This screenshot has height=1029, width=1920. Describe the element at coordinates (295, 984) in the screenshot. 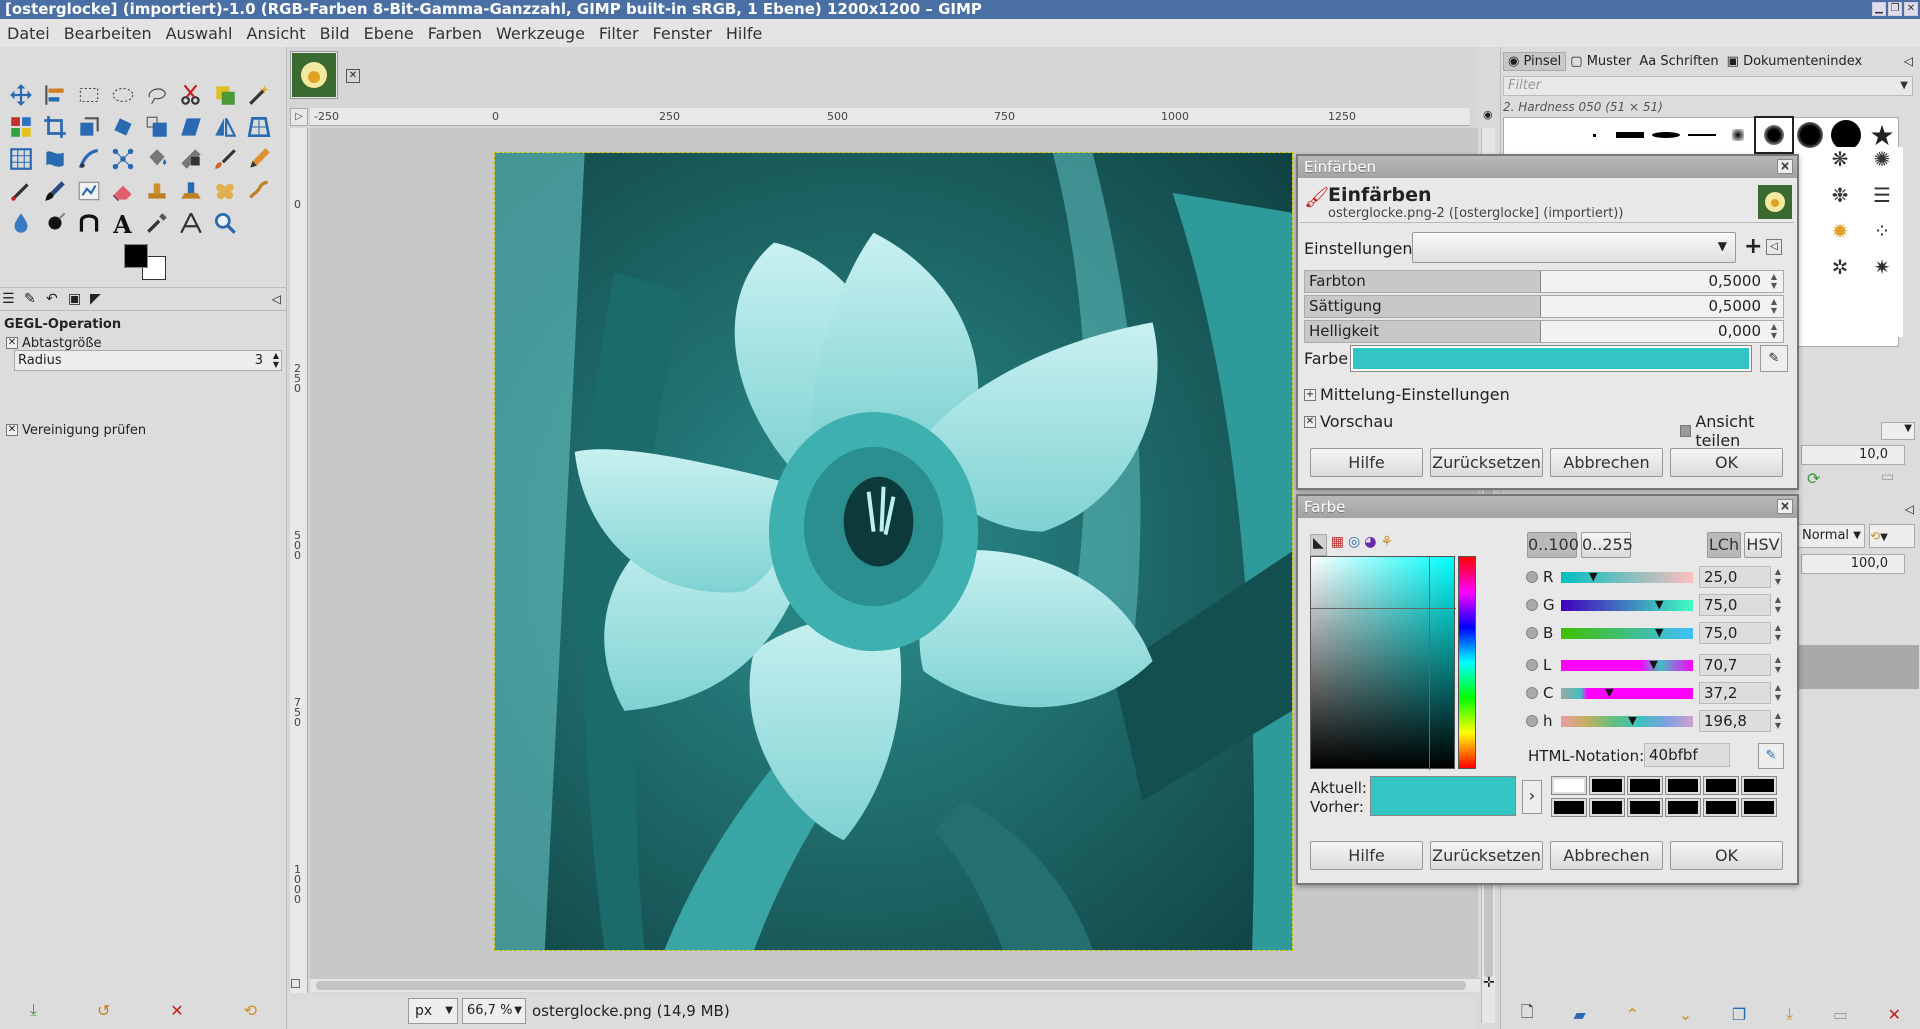

I see `navigate-icon: ☐` at that location.